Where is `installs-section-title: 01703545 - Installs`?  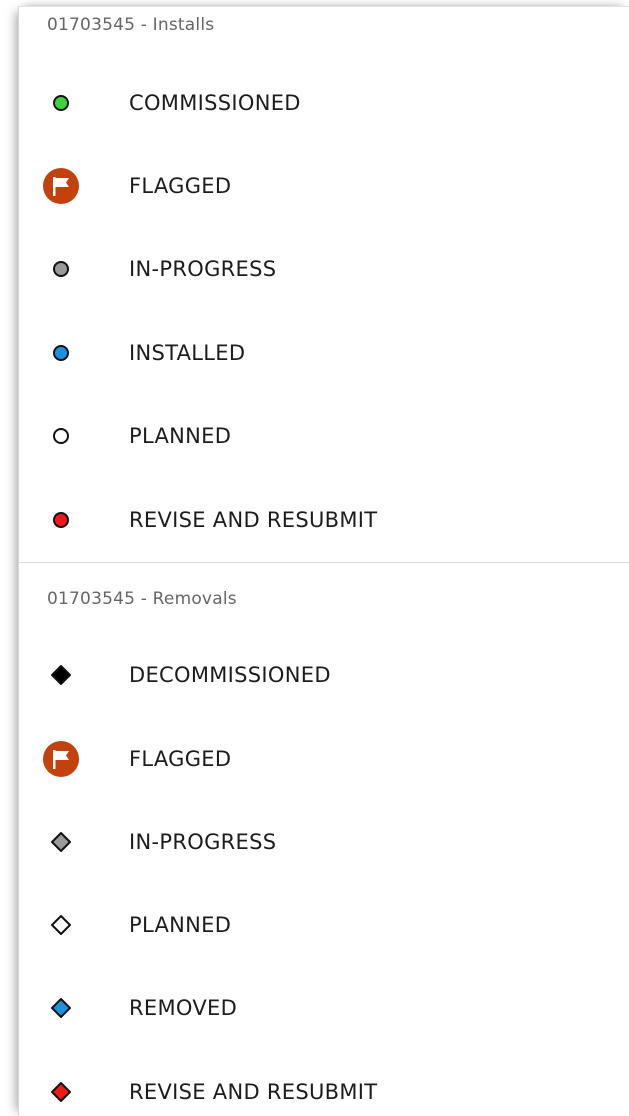 installs-section-title: 01703545 - Installs is located at coordinates (131, 25).